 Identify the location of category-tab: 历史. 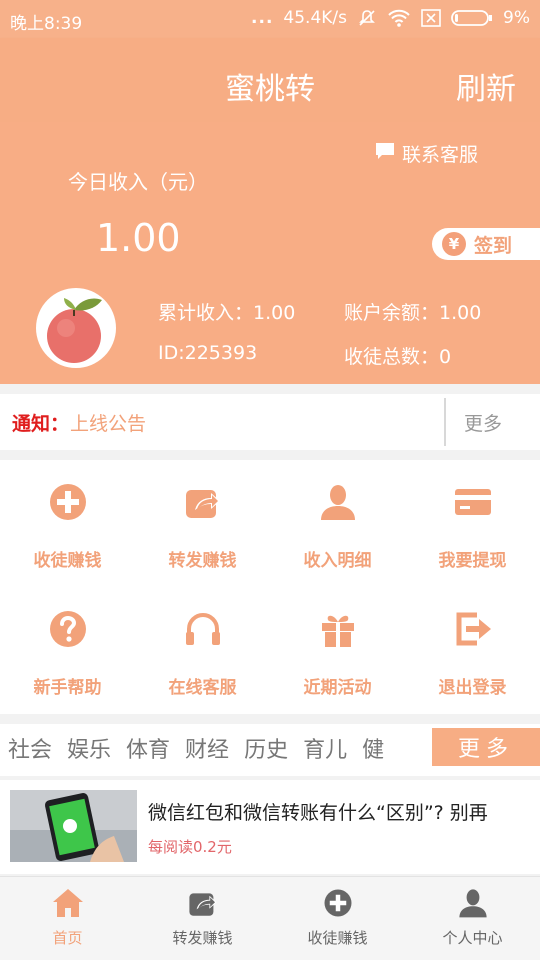
(266, 748).